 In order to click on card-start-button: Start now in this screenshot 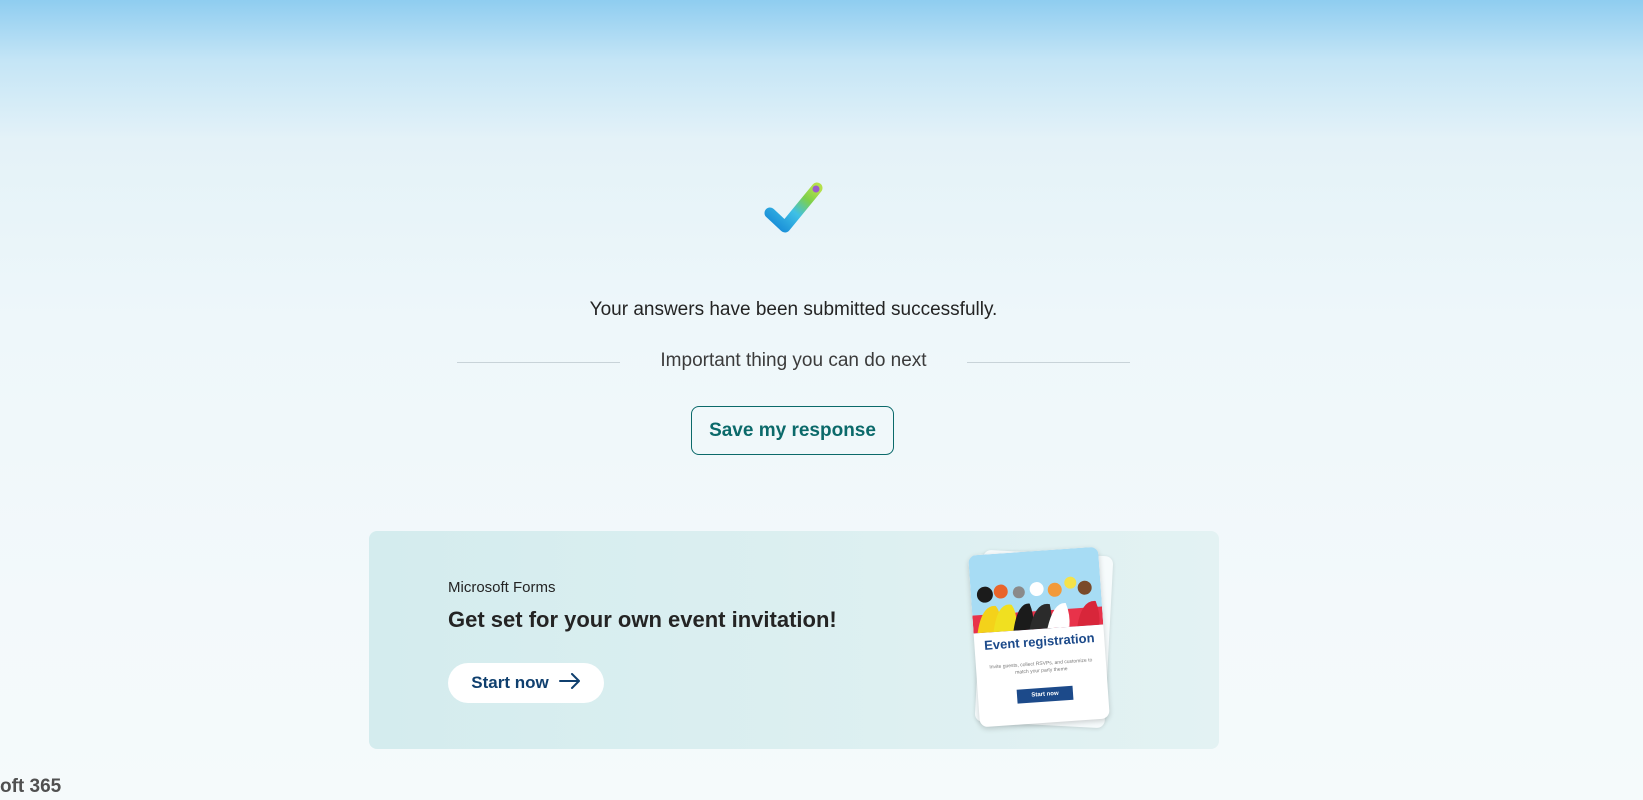, I will do `click(1045, 694)`.